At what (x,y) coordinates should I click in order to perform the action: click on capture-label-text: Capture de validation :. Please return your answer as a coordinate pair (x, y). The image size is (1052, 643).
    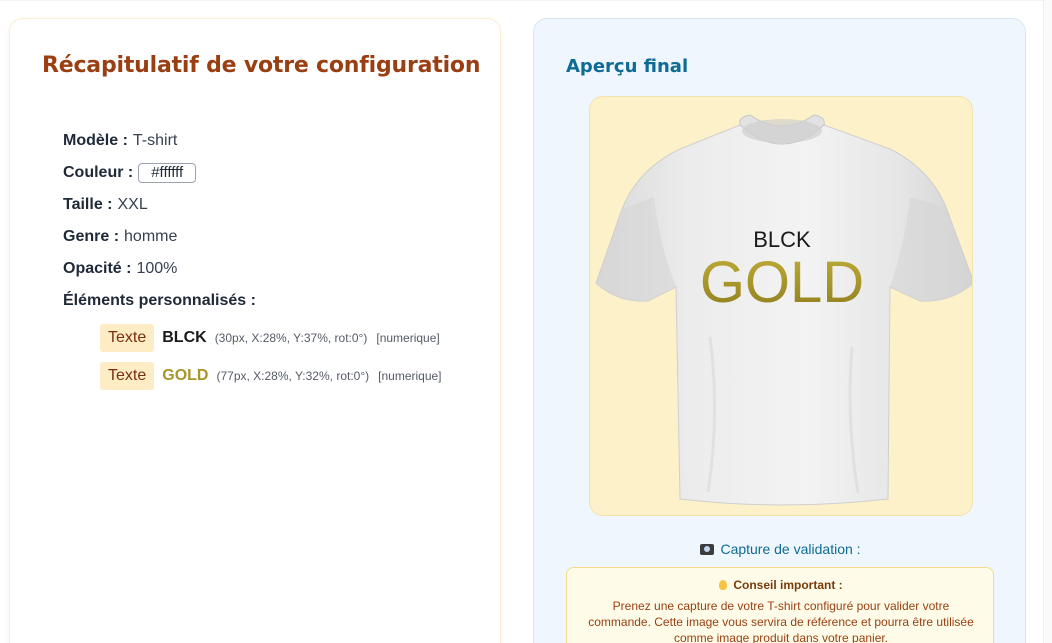
    Looking at the image, I should click on (790, 549).